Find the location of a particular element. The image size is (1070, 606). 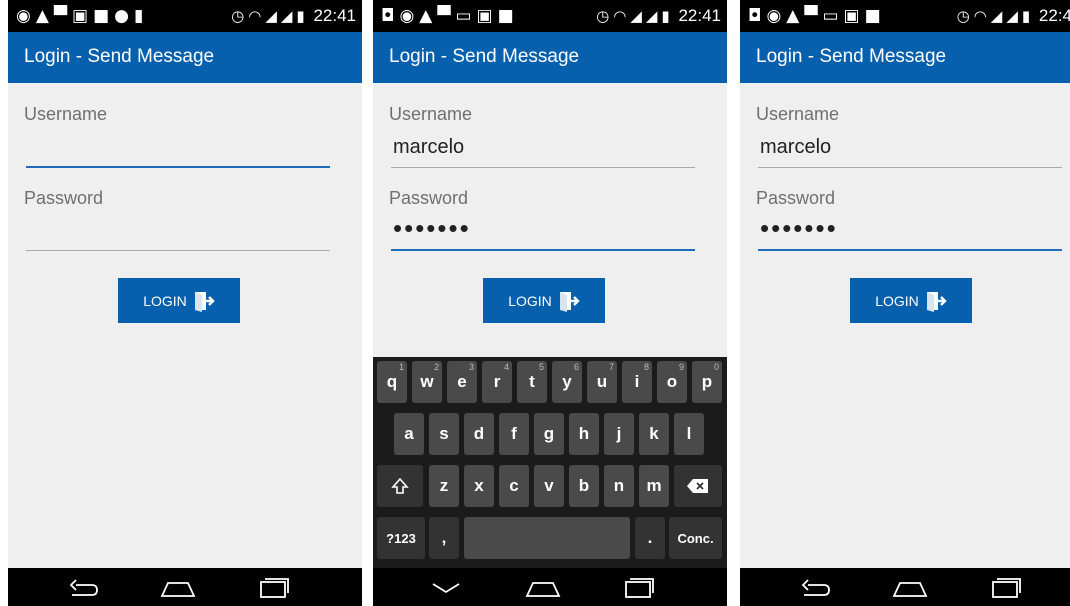

key-z: z is located at coordinates (444, 486).